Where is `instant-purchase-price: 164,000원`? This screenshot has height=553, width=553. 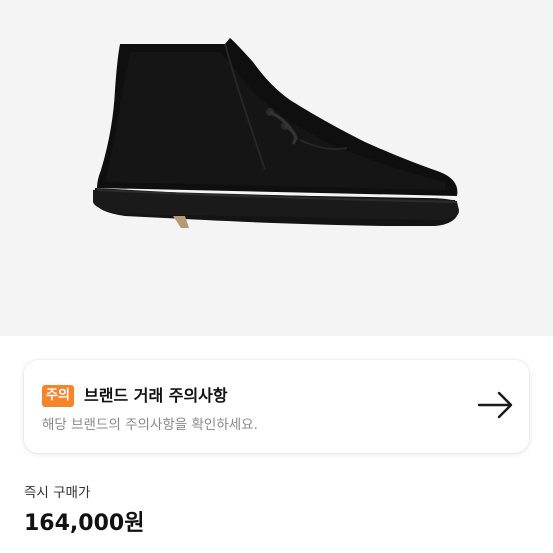
instant-purchase-price: 164,000원 is located at coordinates (84, 523).